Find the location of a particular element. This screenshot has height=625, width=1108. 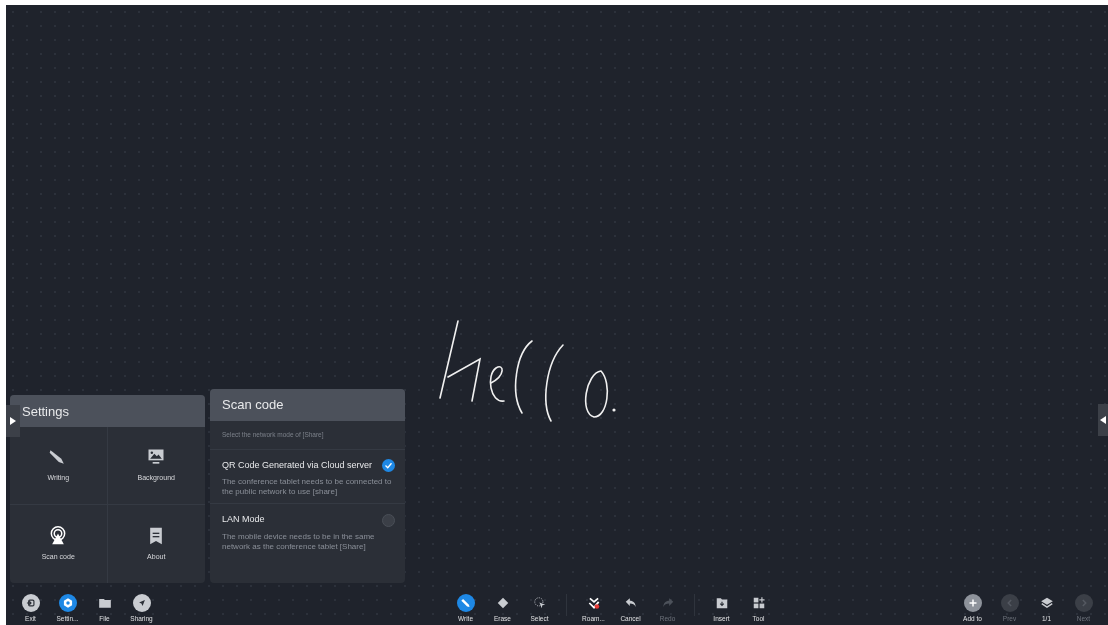

triangle-left-icon is located at coordinates (1103, 420).